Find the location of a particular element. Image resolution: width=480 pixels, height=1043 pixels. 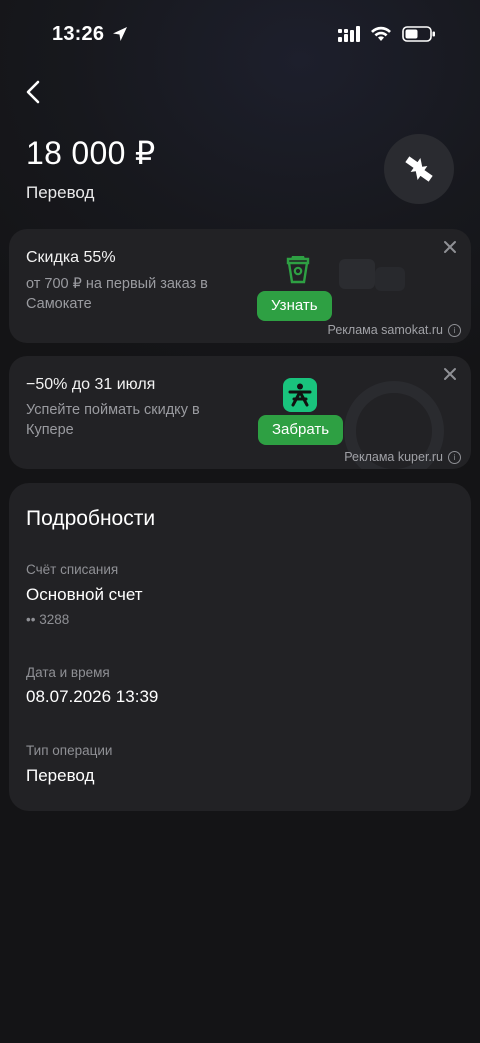

status-time: 13:26 is located at coordinates (78, 34).